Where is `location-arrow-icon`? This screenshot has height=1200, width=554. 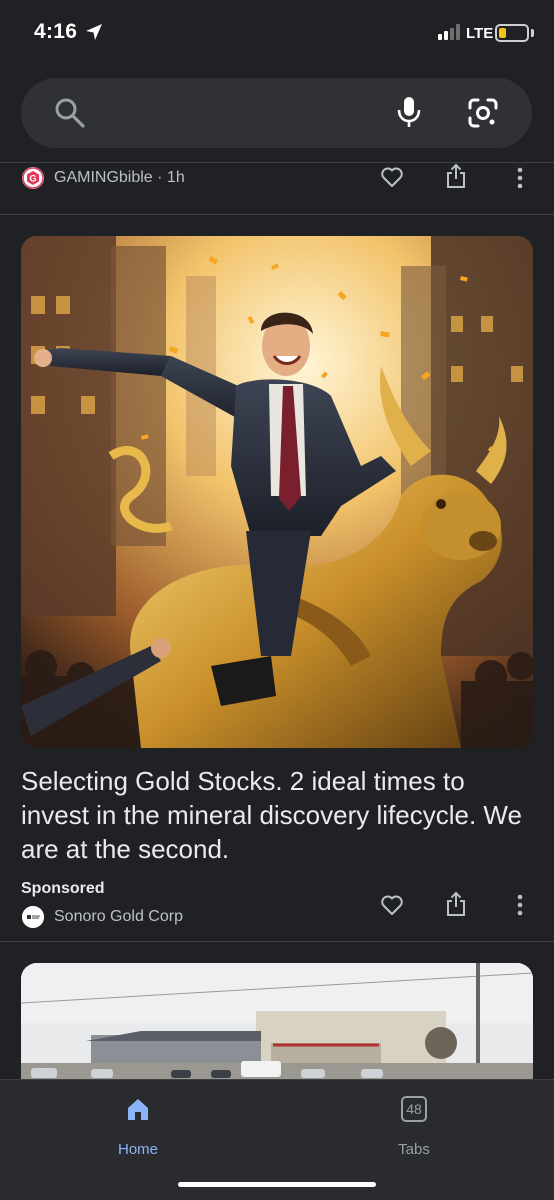
location-arrow-icon is located at coordinates (94, 32).